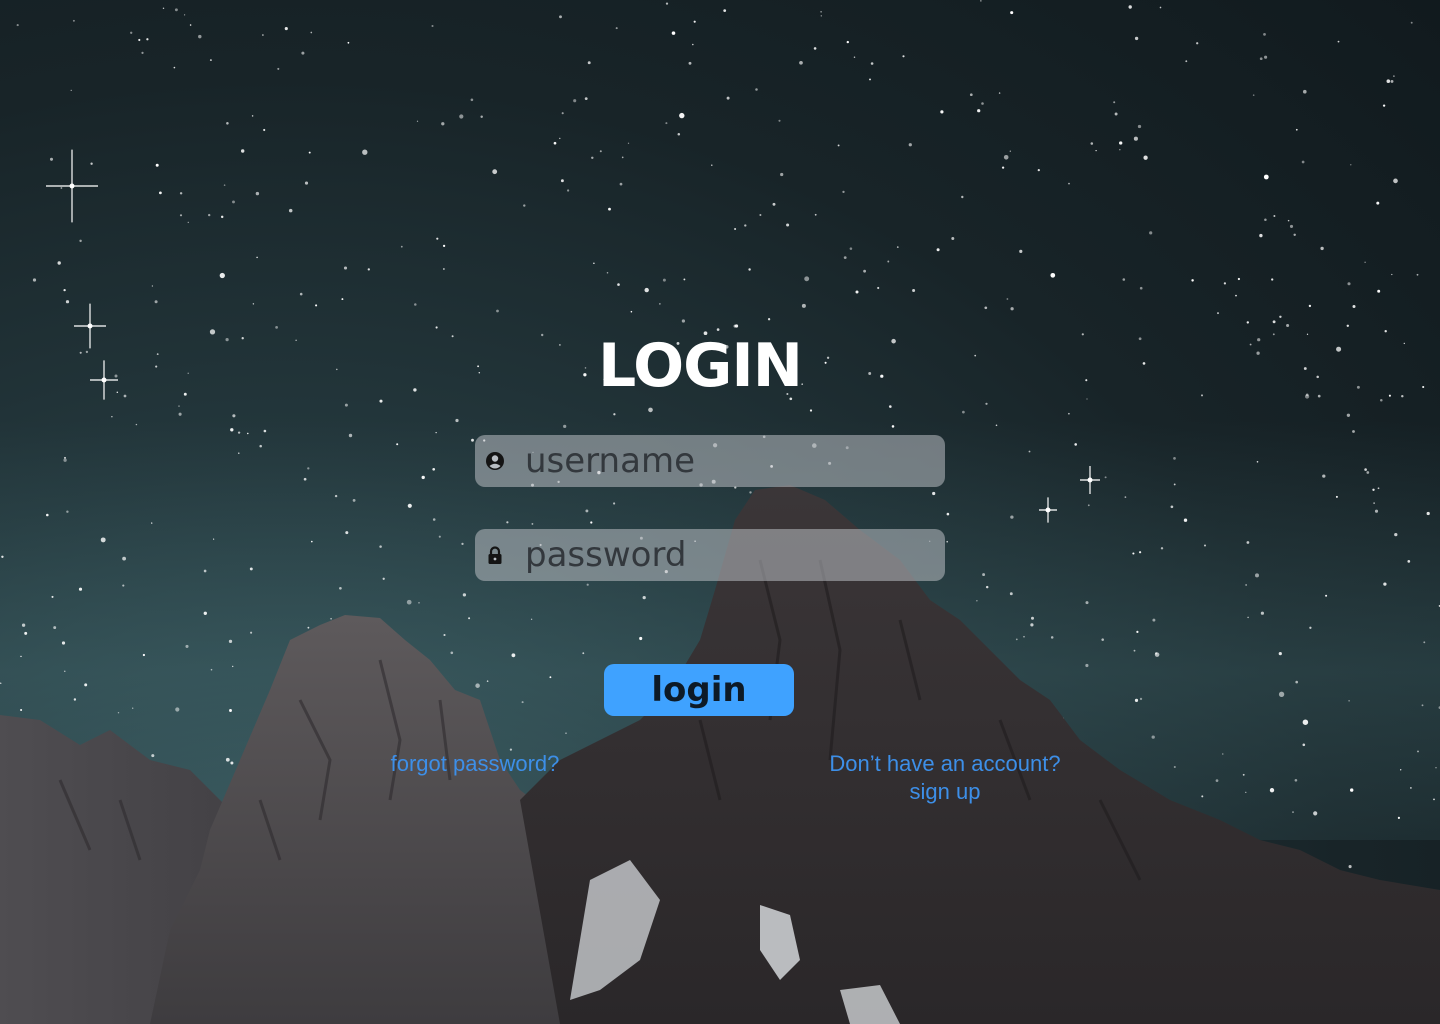 Image resolution: width=1440 pixels, height=1024 pixels. What do you see at coordinates (725, 555) in the screenshot?
I see `password-input` at bounding box center [725, 555].